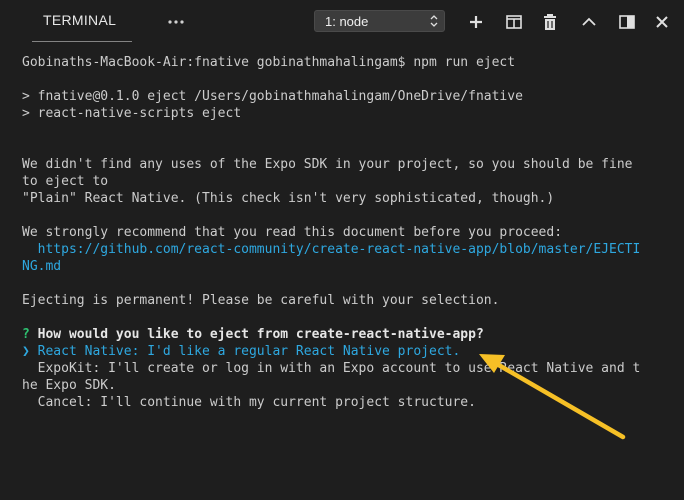 This screenshot has width=684, height=500. Describe the element at coordinates (434, 21) in the screenshot. I see `select-arrows-icon` at that location.